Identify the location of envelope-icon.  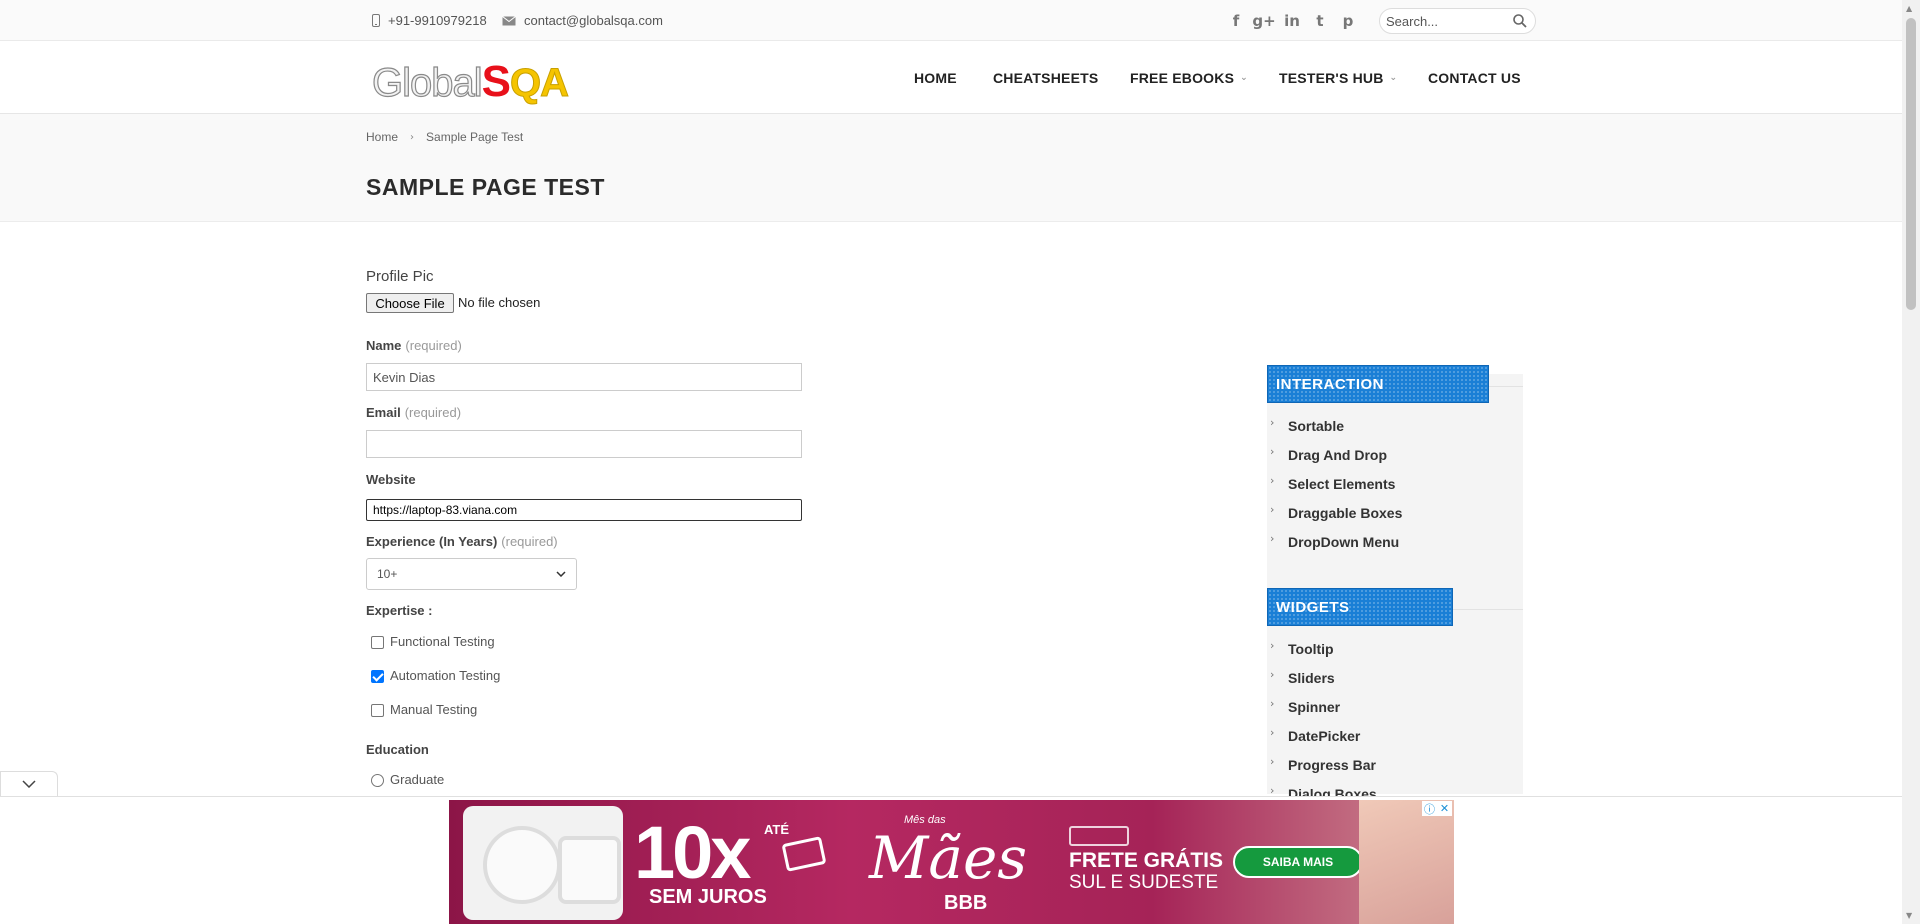
(509, 20).